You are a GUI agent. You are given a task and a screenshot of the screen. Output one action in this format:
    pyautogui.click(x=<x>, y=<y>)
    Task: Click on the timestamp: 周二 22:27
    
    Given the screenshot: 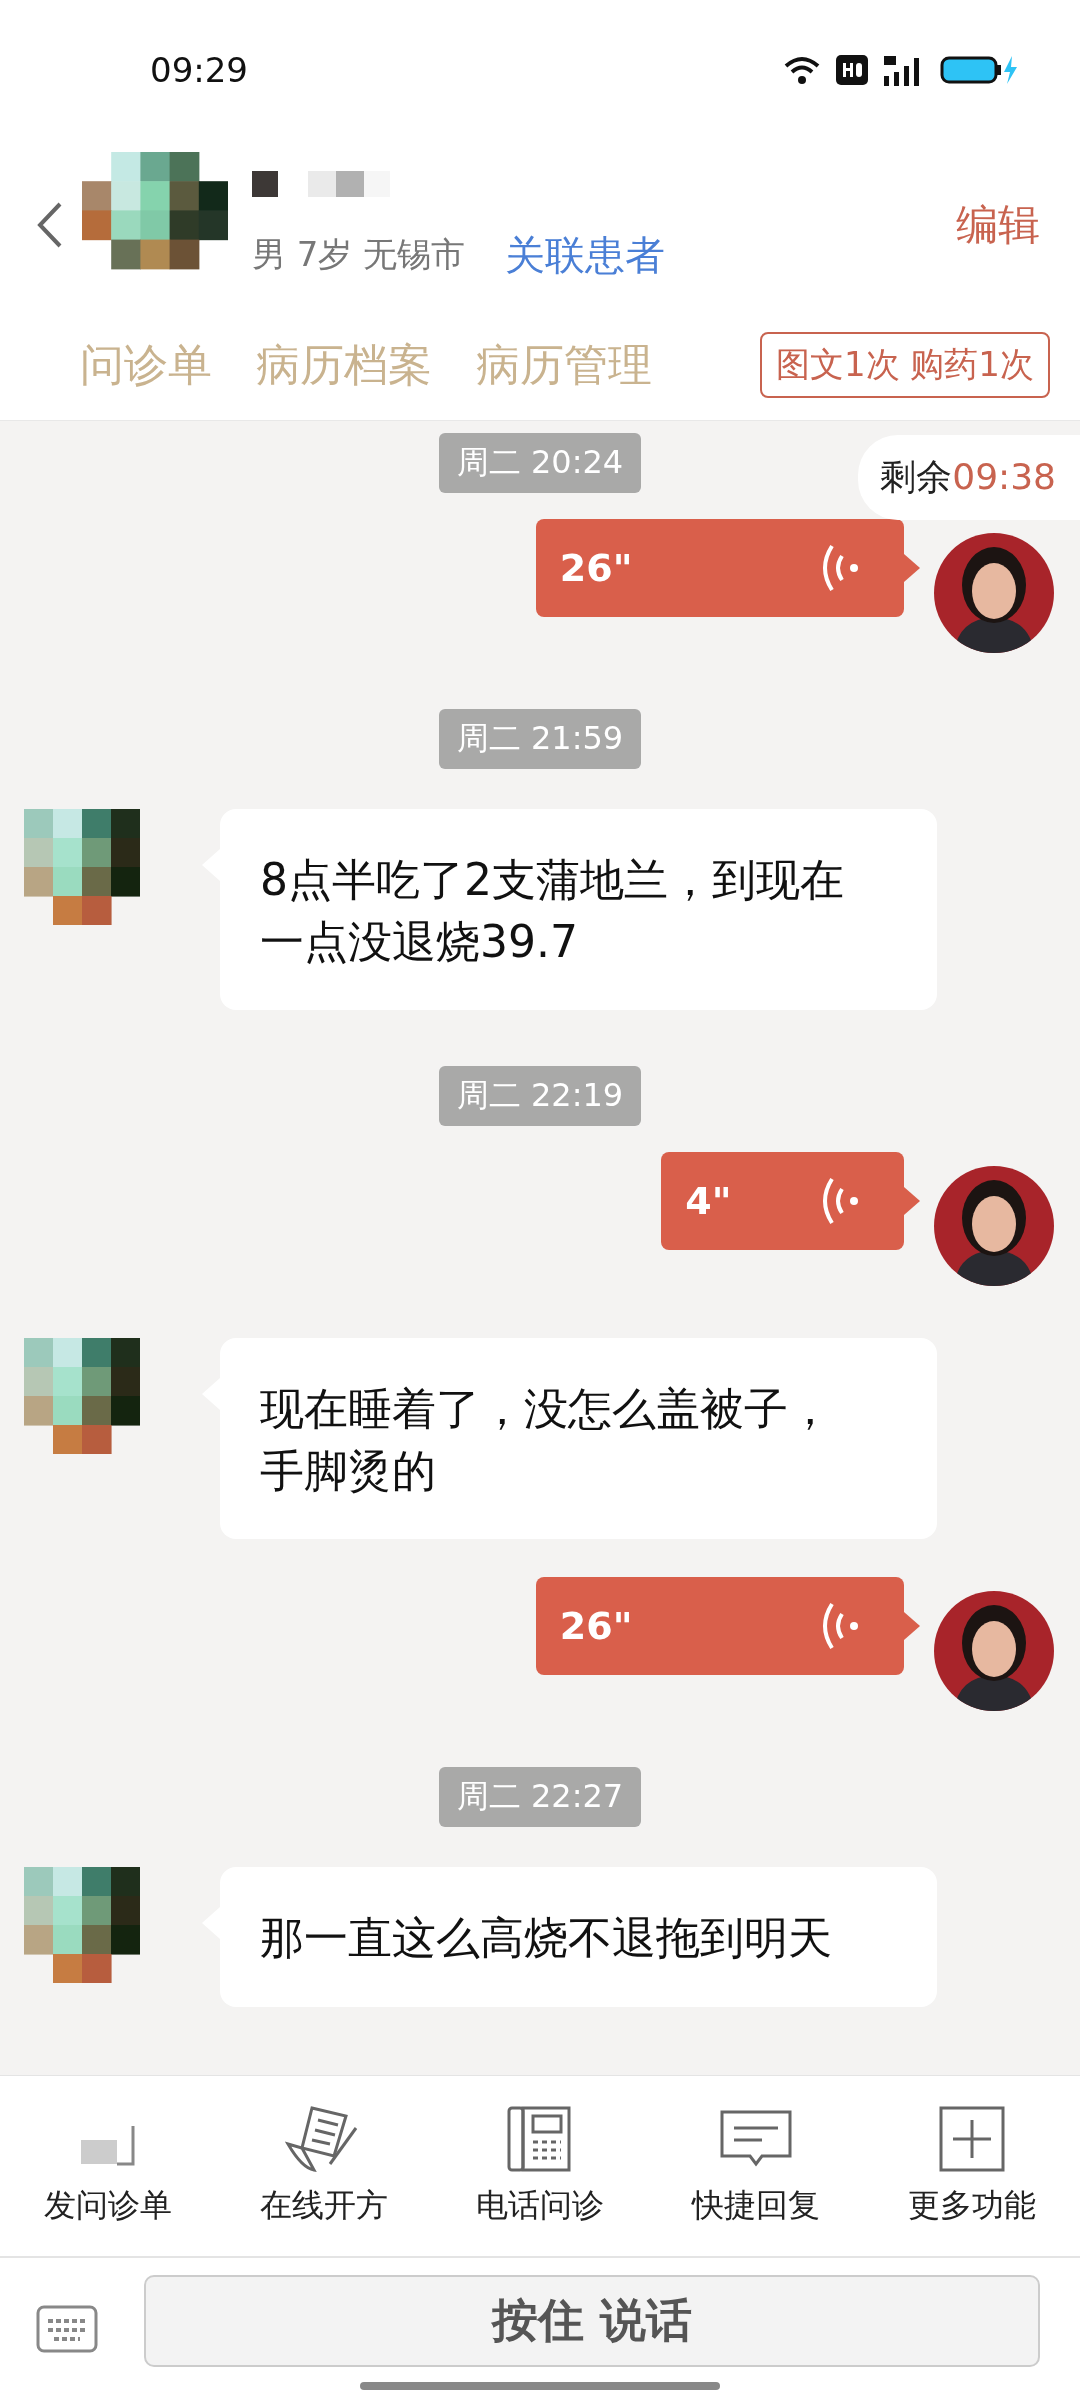 What is the action you would take?
    pyautogui.click(x=540, y=1797)
    